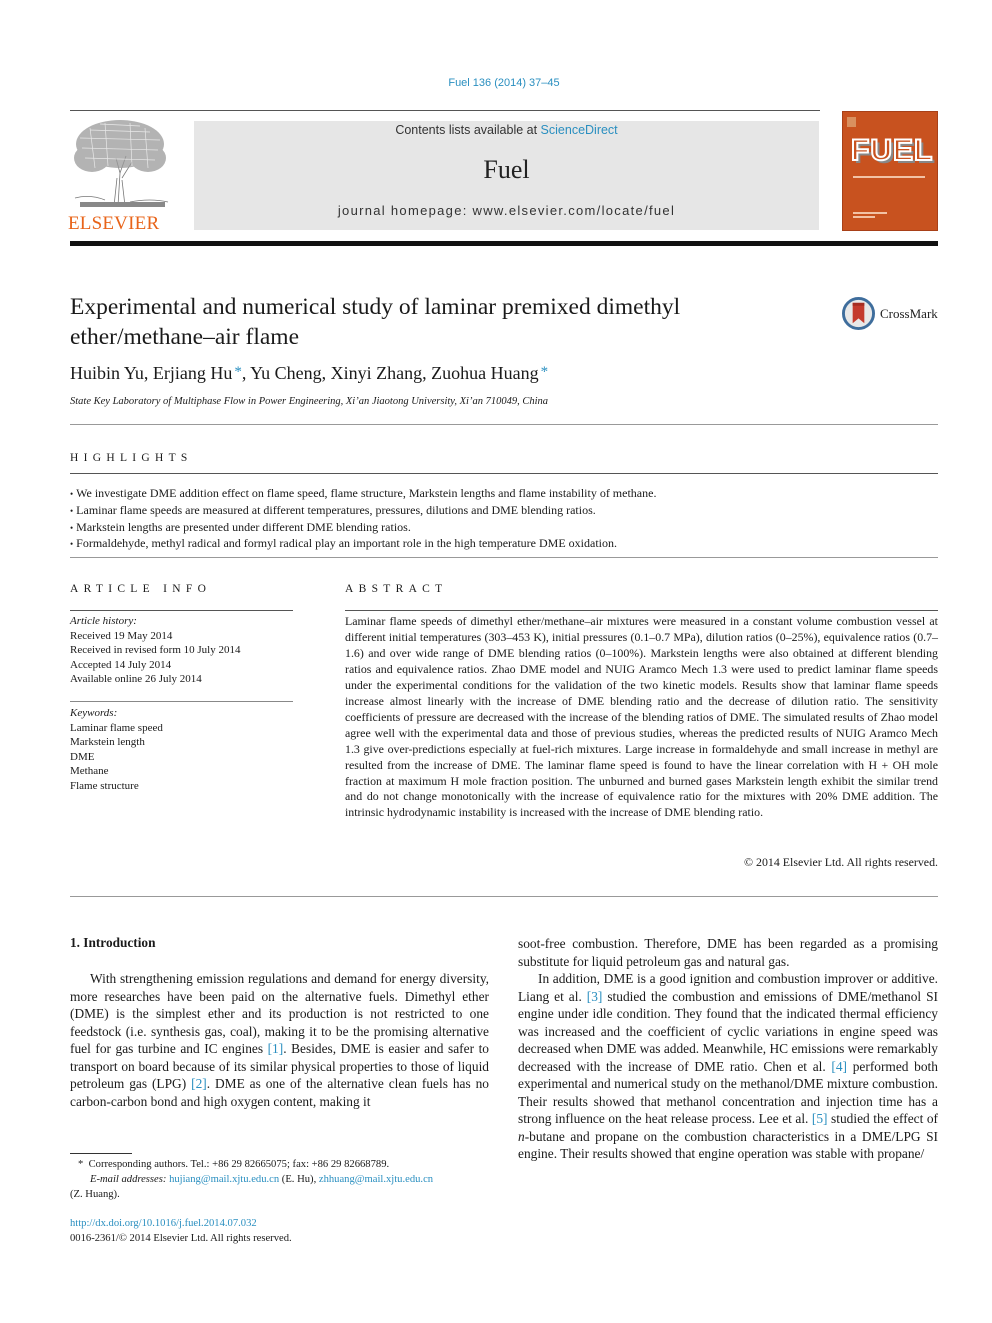 This screenshot has height=1323, width=992. I want to click on crossmark-label: CrossMark, so click(909, 313).